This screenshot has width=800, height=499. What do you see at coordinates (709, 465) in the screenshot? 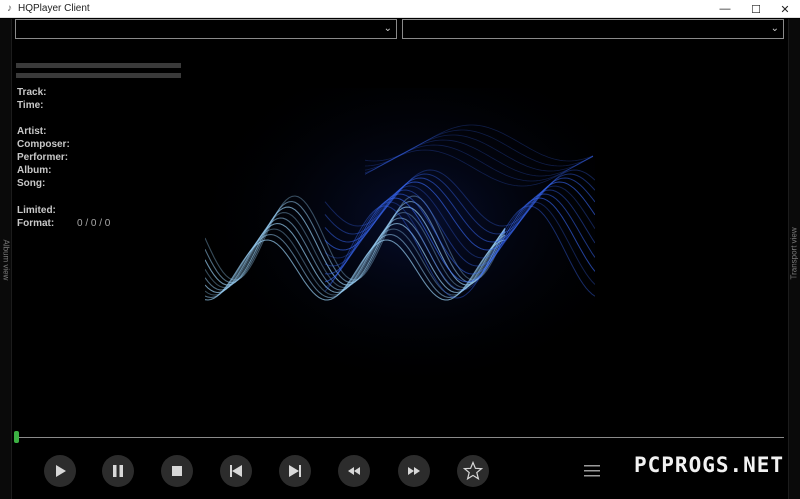
I see `watermark-text: PCPROGS.NET` at bounding box center [709, 465].